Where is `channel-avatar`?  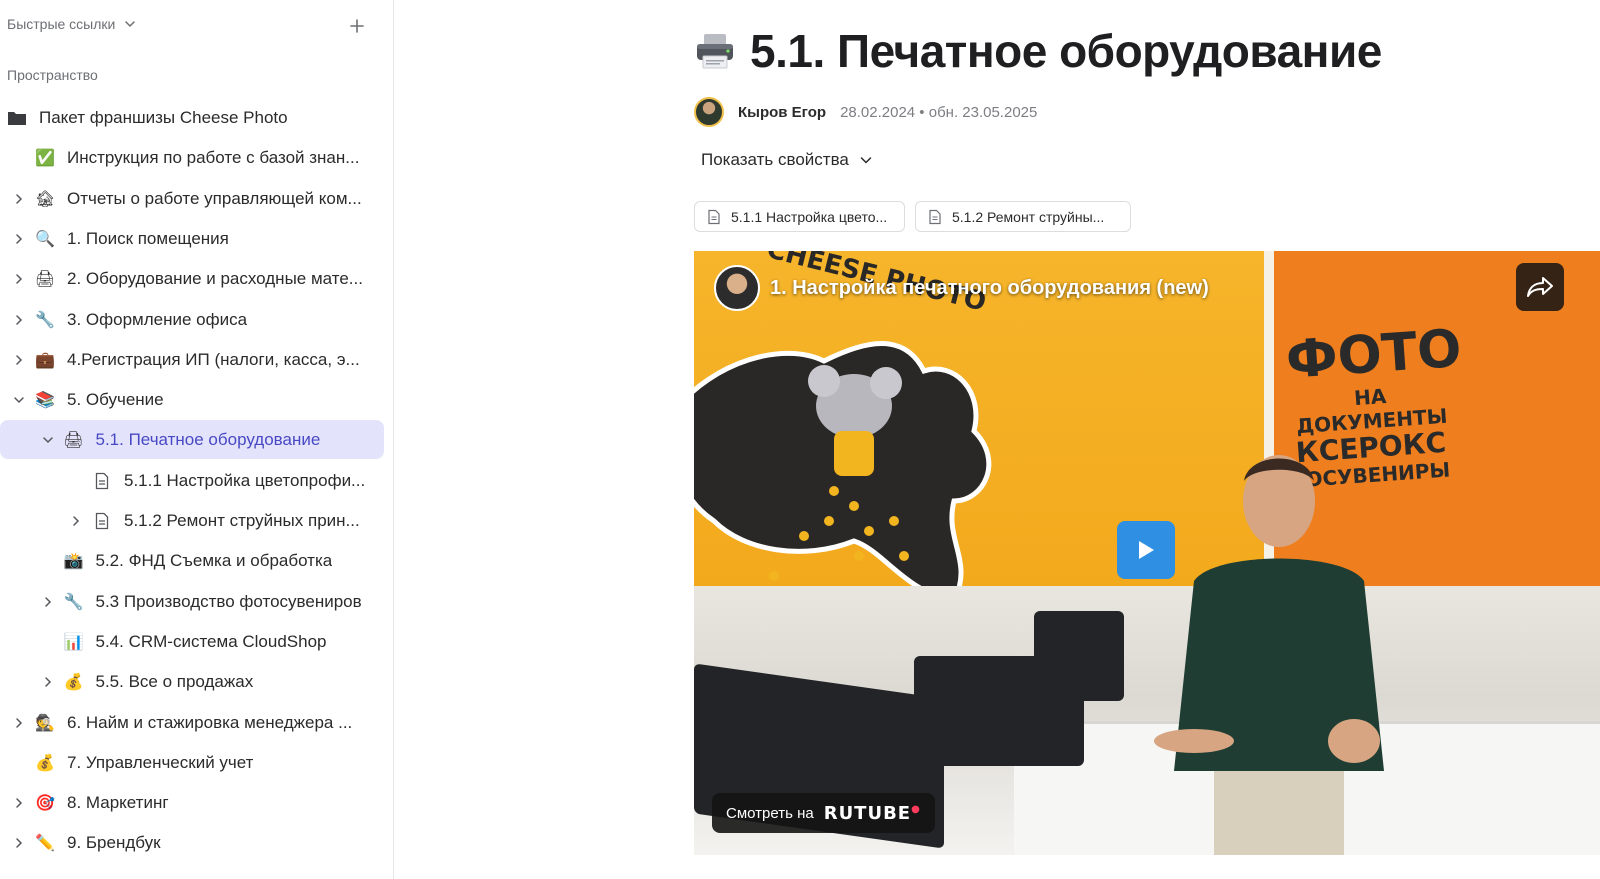
channel-avatar is located at coordinates (737, 288).